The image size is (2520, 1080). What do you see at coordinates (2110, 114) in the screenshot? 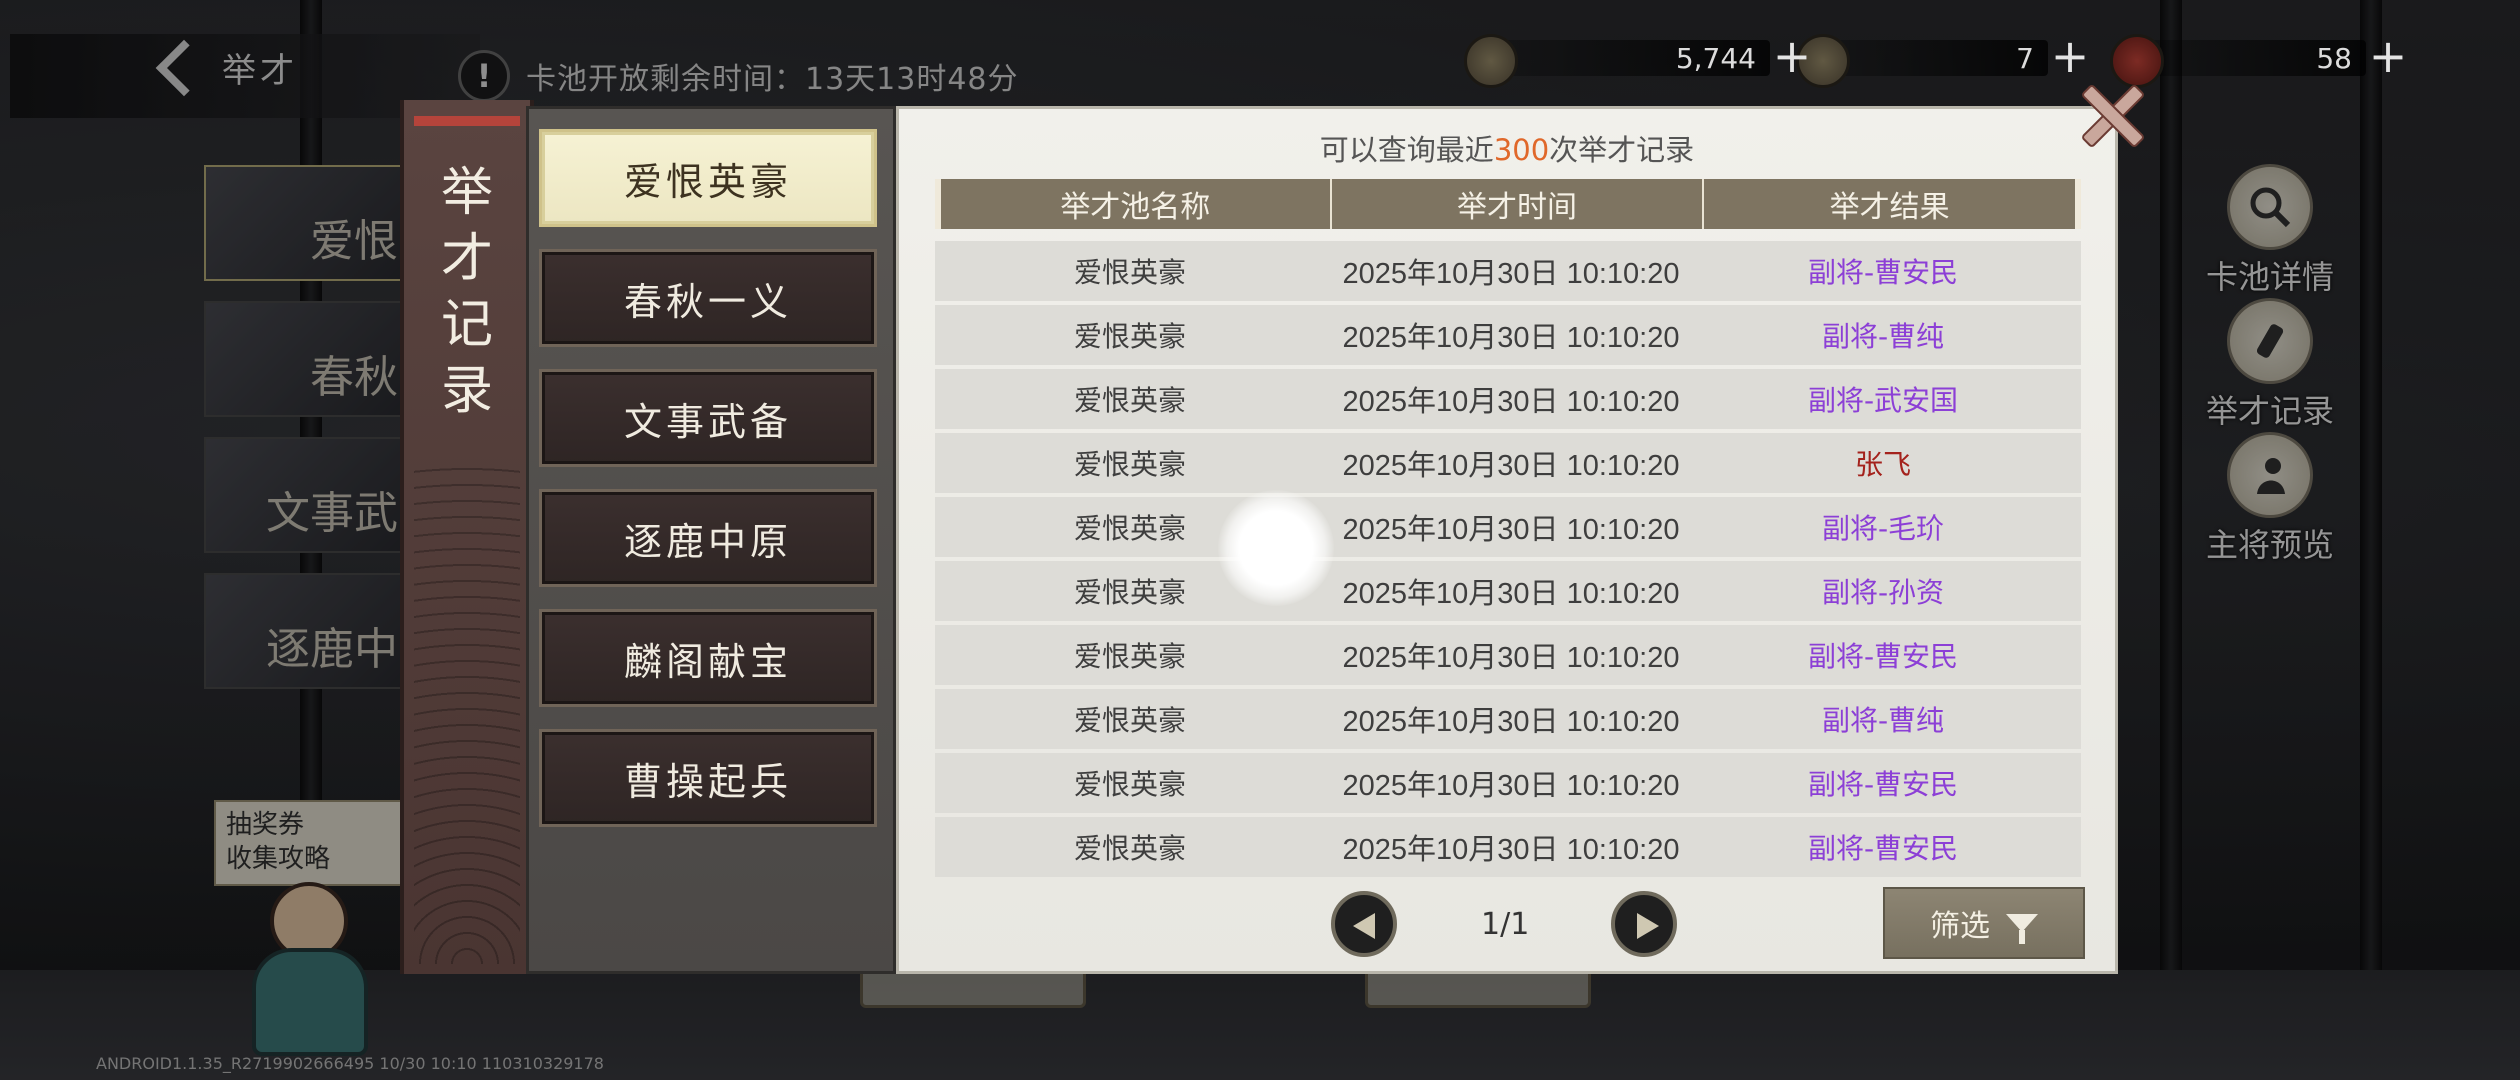
I see `close-icon` at bounding box center [2110, 114].